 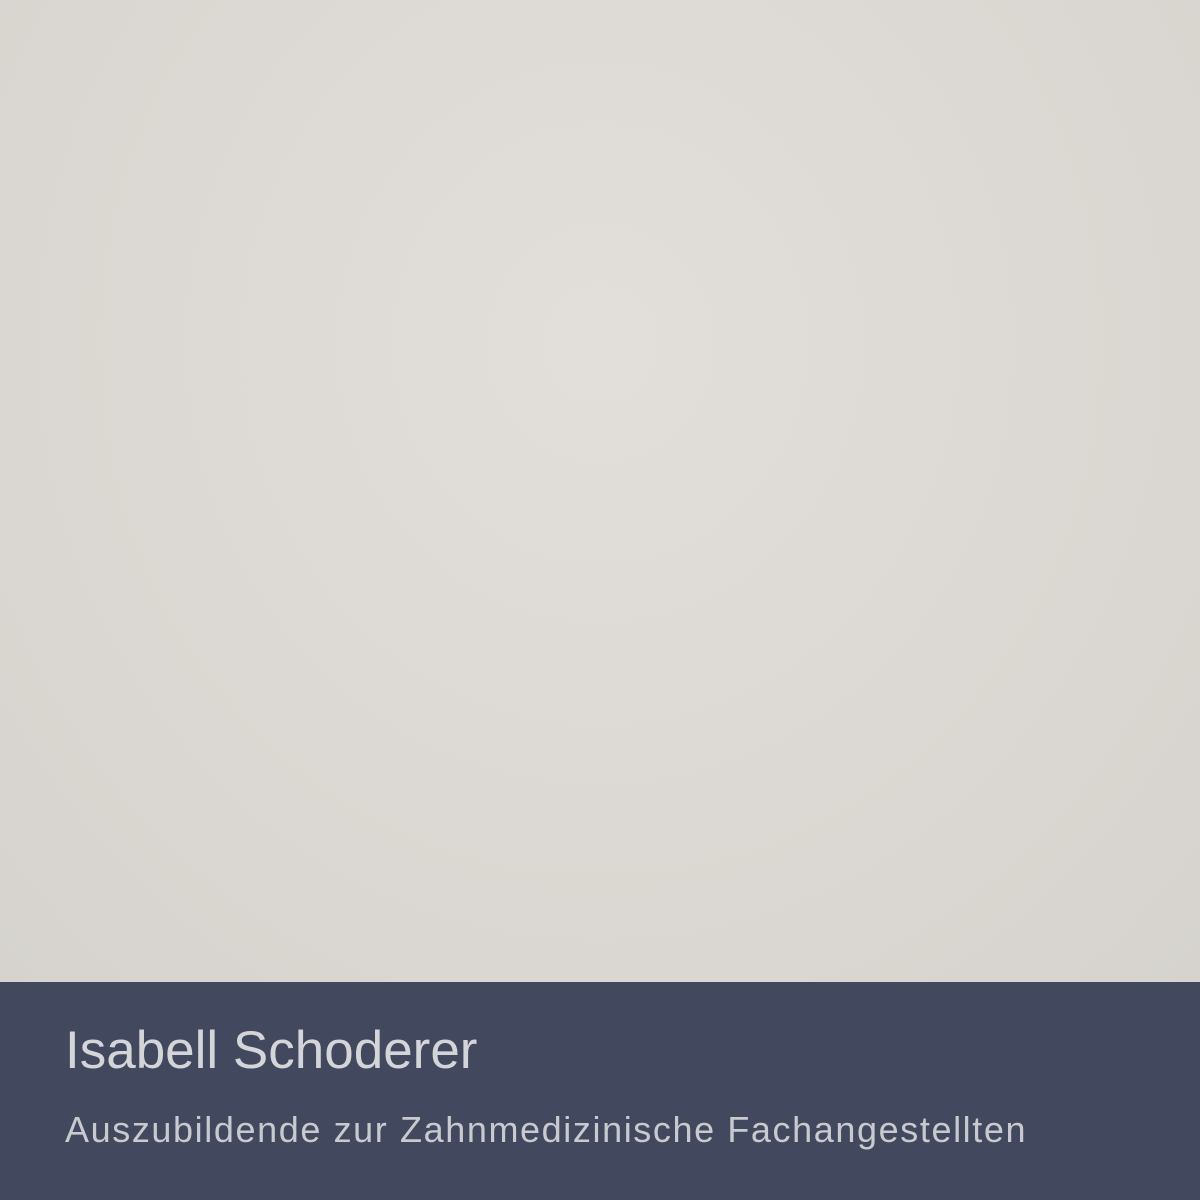 What do you see at coordinates (271, 1050) in the screenshot?
I see `person-name: Isabell Schoderer` at bounding box center [271, 1050].